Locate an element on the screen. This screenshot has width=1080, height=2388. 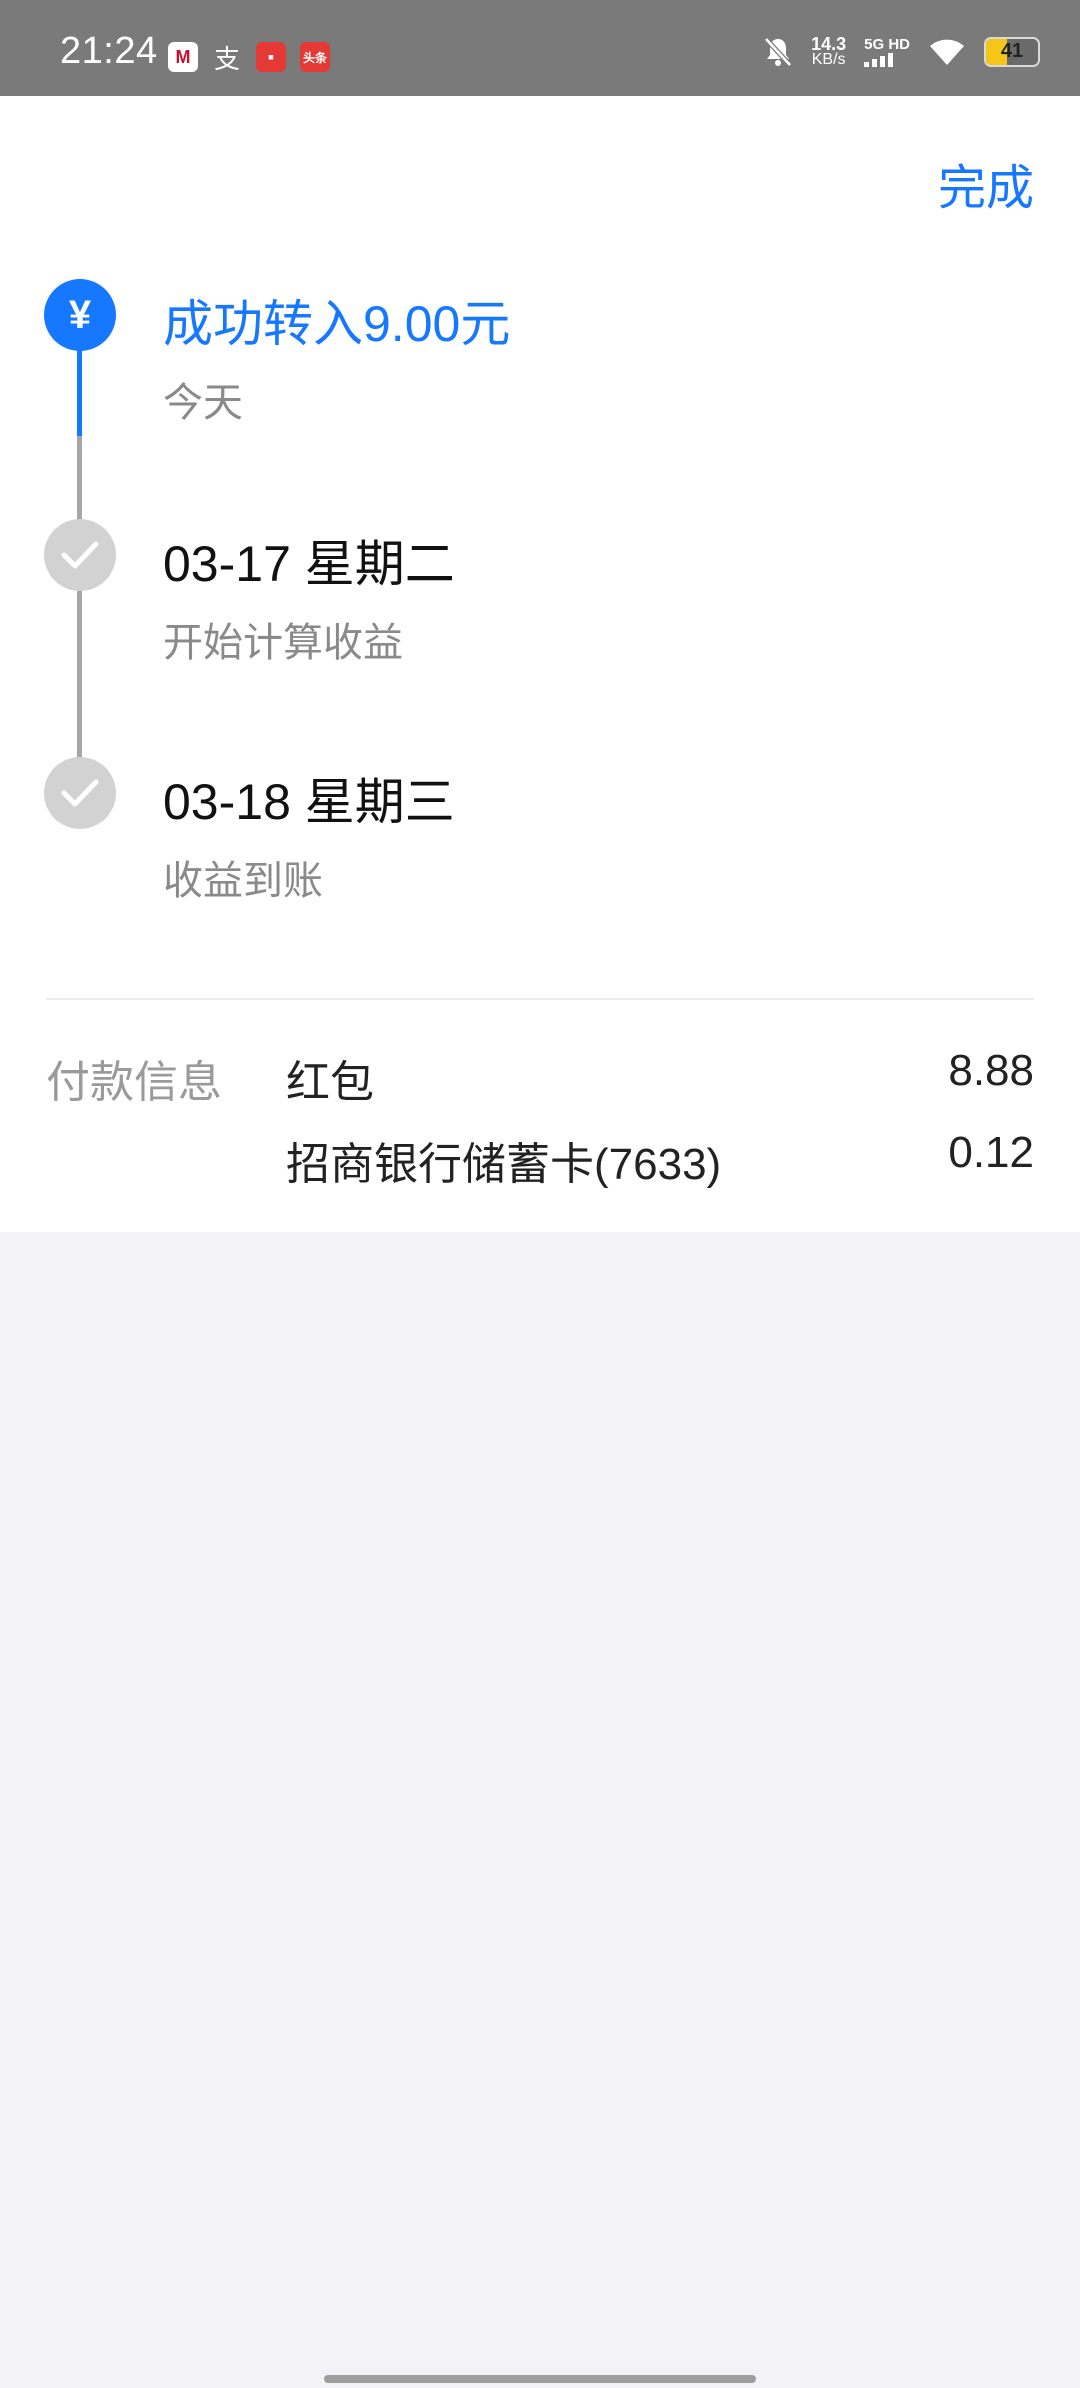
step-title-transfer: 成功转入9.00元 is located at coordinates (337, 324).